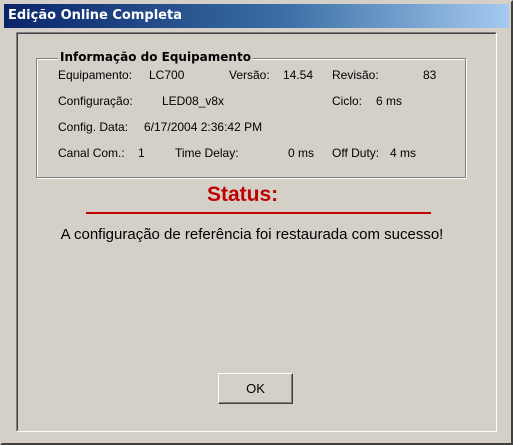 The image size is (513, 445). Describe the element at coordinates (141, 153) in the screenshot. I see `channel-value: 1` at that location.